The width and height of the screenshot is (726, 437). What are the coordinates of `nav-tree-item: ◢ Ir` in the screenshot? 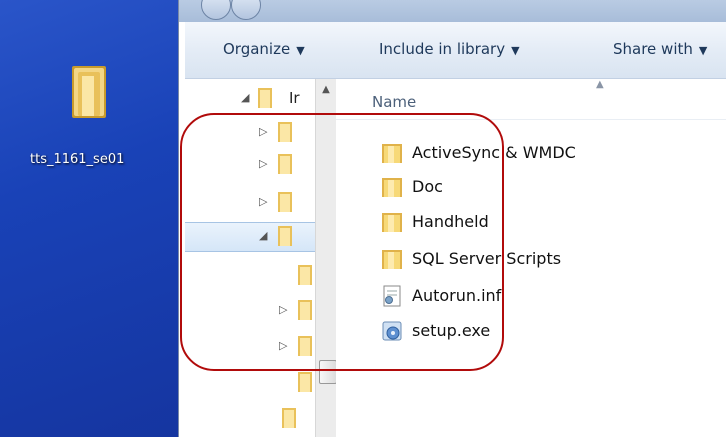 It's located at (255, 99).